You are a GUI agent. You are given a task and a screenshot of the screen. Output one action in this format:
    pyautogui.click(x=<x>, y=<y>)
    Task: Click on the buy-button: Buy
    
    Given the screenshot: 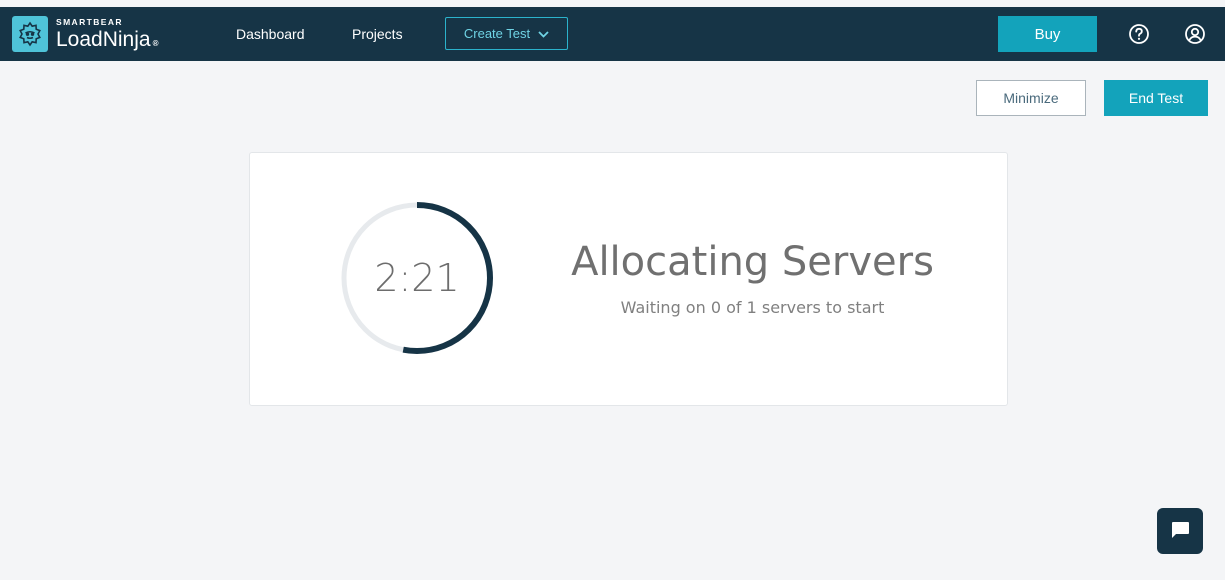 What is the action you would take?
    pyautogui.click(x=1047, y=34)
    